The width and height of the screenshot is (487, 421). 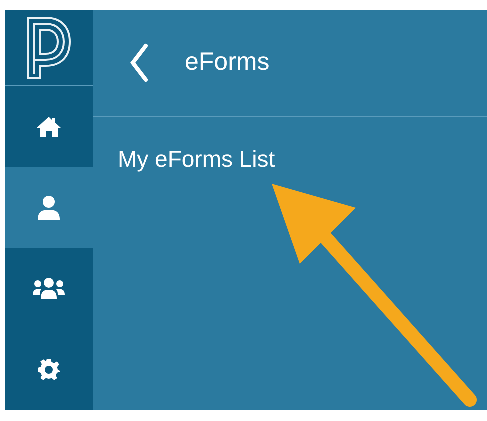 What do you see at coordinates (49, 207) in the screenshot?
I see `person-icon` at bounding box center [49, 207].